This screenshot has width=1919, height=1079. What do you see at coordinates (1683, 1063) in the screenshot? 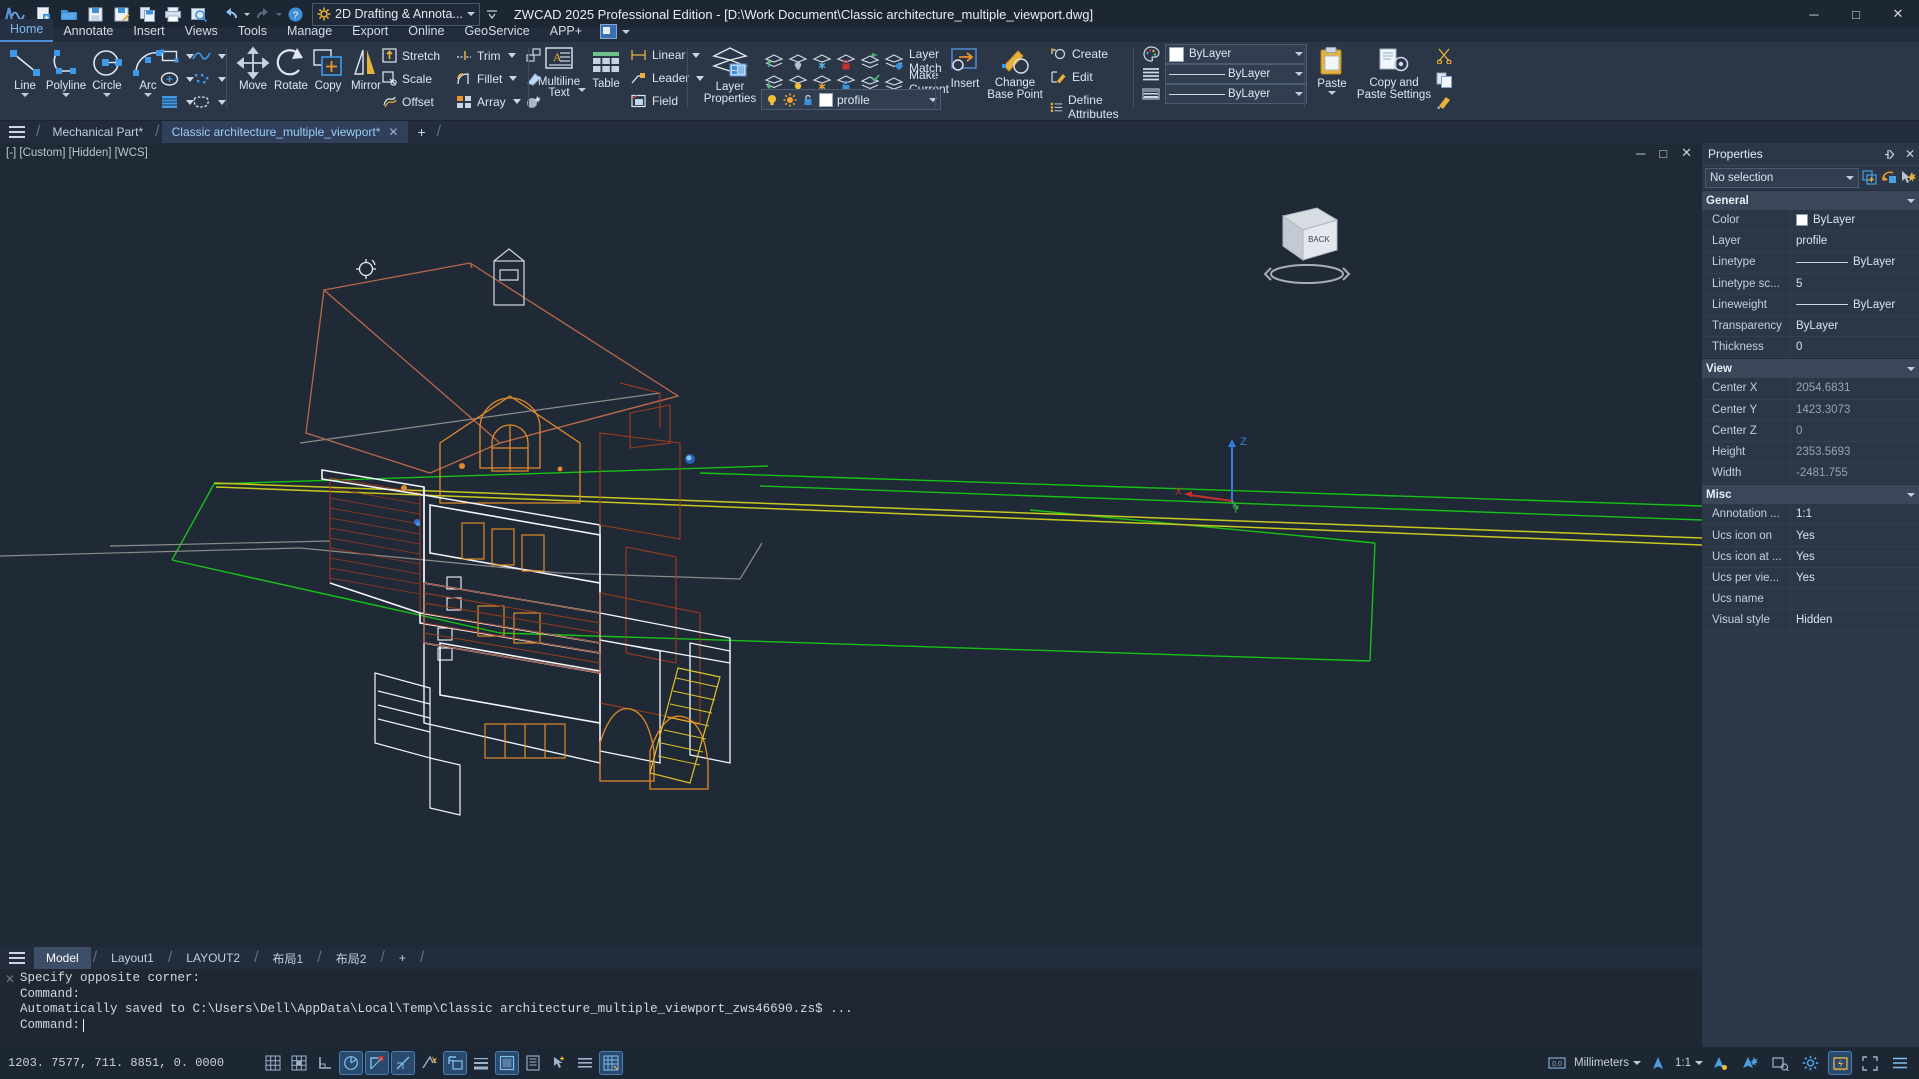
I see `scale-label: 1:1` at bounding box center [1683, 1063].